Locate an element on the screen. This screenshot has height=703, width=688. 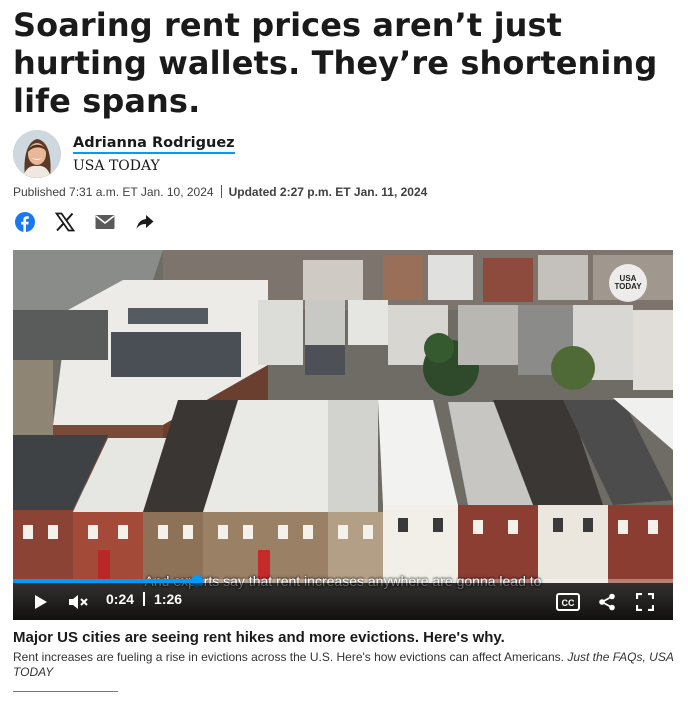
video-time: 0:24 1:26 is located at coordinates (144, 599).